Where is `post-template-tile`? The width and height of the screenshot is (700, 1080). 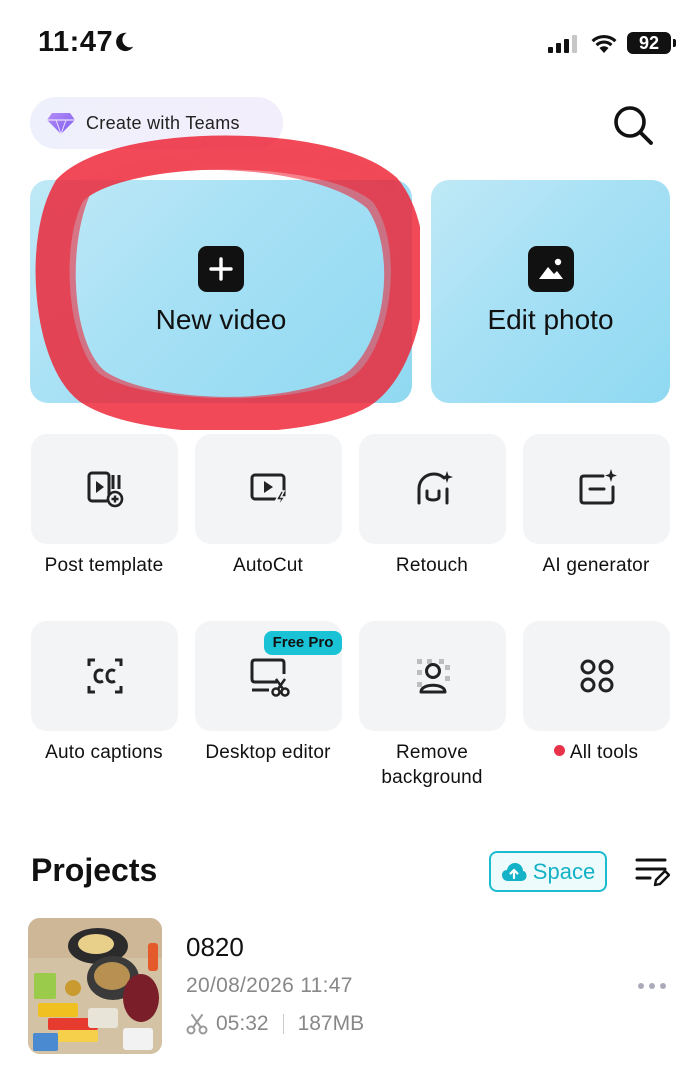 post-template-tile is located at coordinates (104, 489).